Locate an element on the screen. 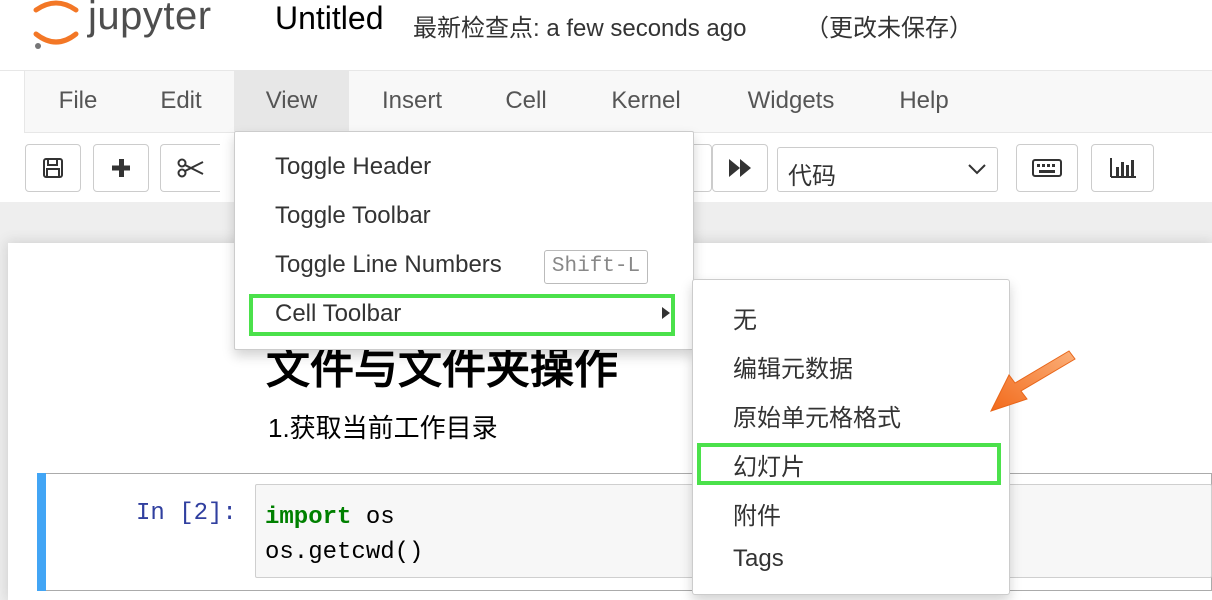 Image resolution: width=1212 pixels, height=600 pixels. submenu-item-none: 无 is located at coordinates (745, 317).